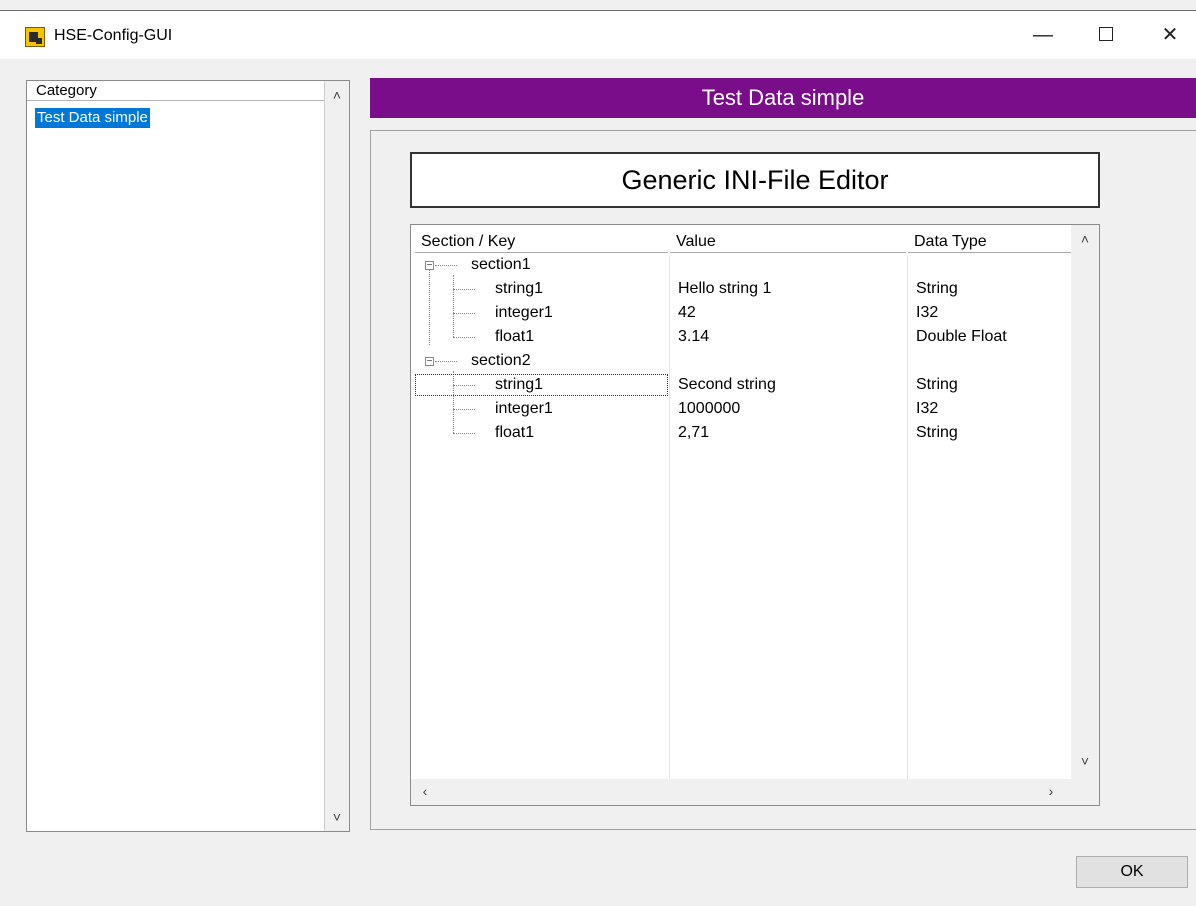 The height and width of the screenshot is (906, 1196). What do you see at coordinates (1051, 791) in the screenshot?
I see `scroll-right-icon: ›` at bounding box center [1051, 791].